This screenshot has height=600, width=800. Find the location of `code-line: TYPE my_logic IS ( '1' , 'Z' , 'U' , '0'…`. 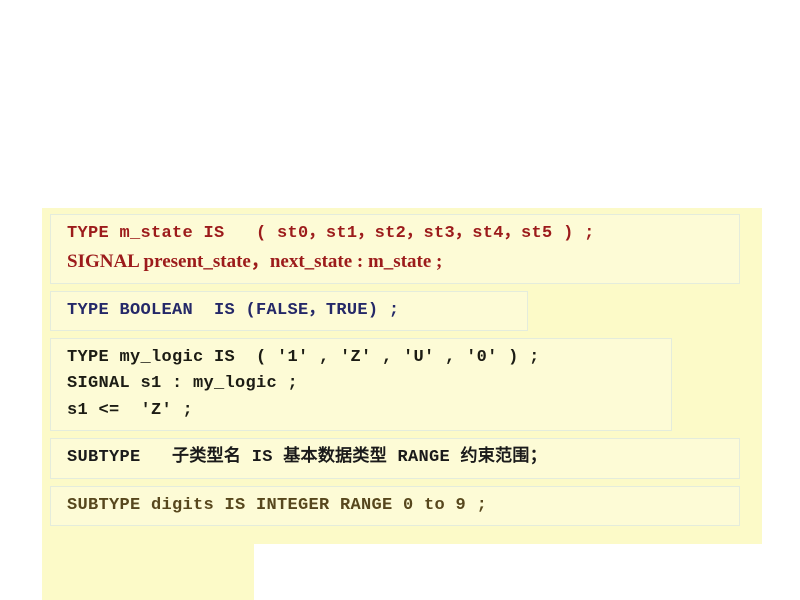

code-line: TYPE my_logic IS ( '1' , 'Z' , 'U' , '0'… is located at coordinates (303, 358).